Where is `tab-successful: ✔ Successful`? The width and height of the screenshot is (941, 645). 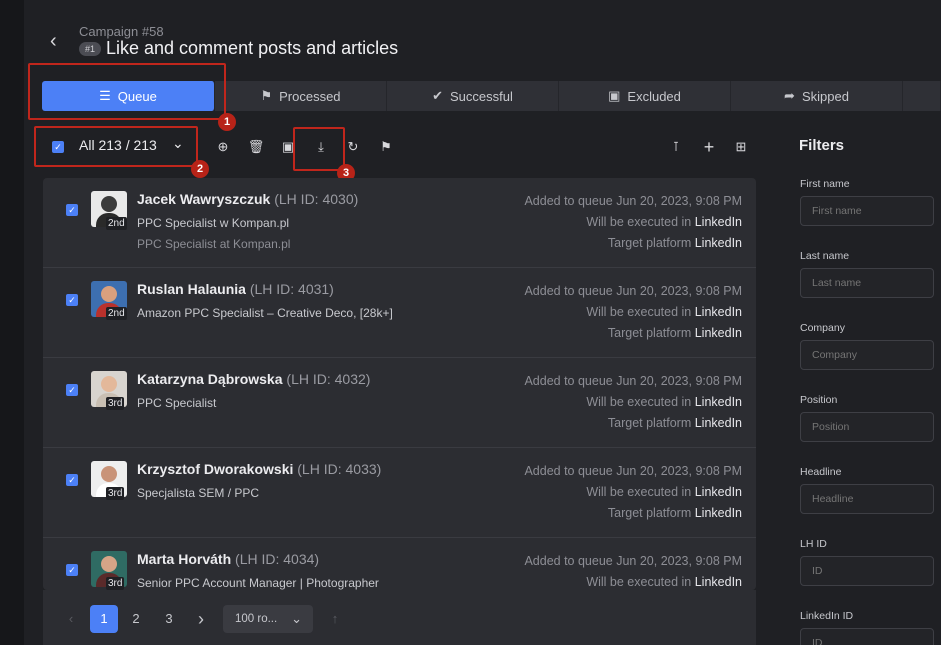
tab-successful: ✔ Successful is located at coordinates (473, 96).